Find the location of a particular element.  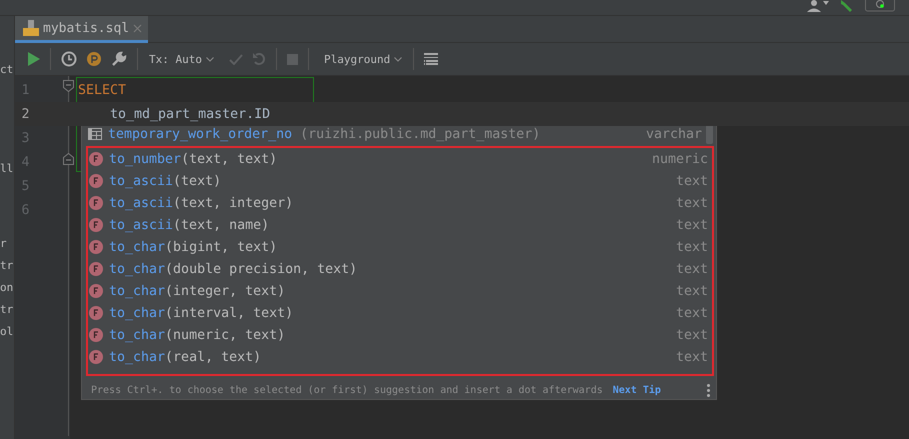

wrench-icon is located at coordinates (119, 59).